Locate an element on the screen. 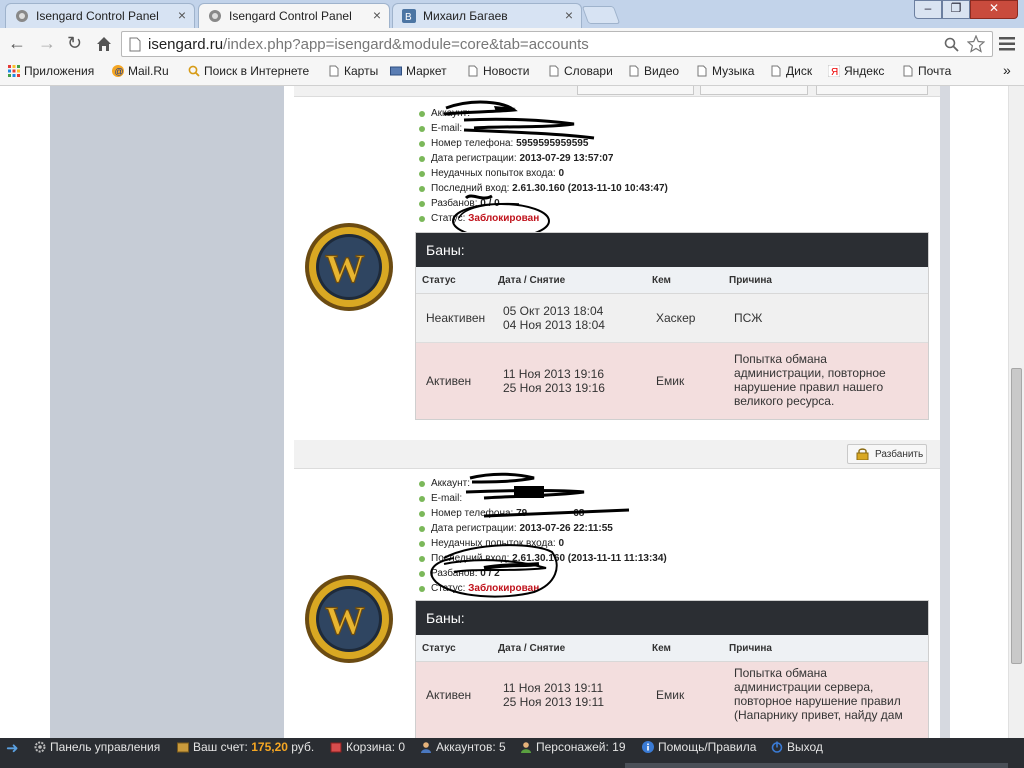 This screenshot has height=768, width=1024. control-panel-link: Панель управления is located at coordinates (97, 747).